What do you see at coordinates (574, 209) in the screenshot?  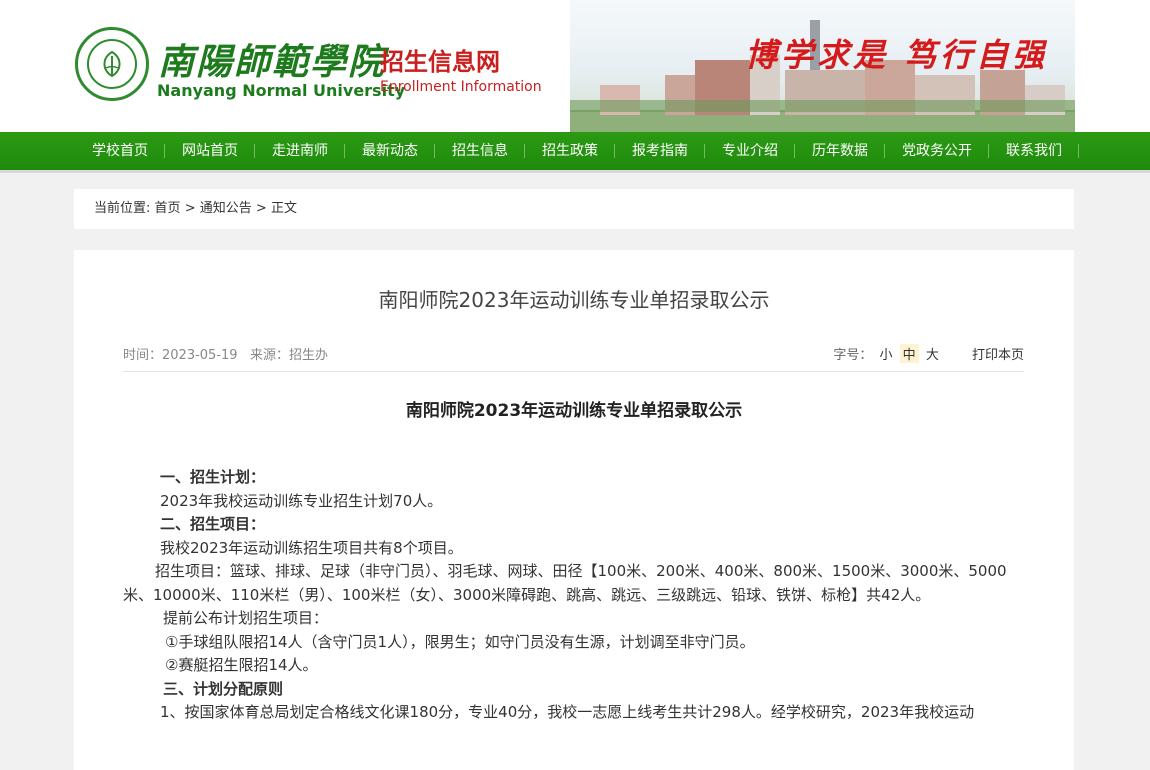 I see `breadcrumb: 当前位置: 首页 > 通知公告 > 正文` at bounding box center [574, 209].